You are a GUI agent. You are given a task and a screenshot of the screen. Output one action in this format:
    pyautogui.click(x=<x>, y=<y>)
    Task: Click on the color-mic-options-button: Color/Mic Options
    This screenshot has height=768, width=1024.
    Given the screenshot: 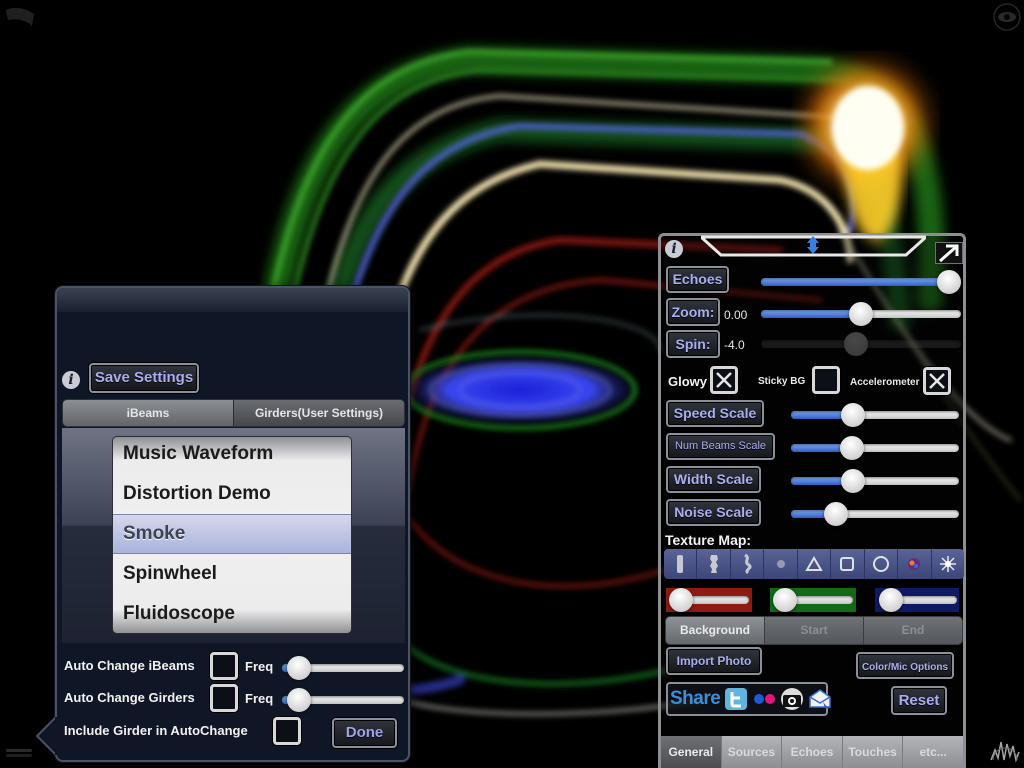 What is the action you would take?
    pyautogui.click(x=905, y=665)
    